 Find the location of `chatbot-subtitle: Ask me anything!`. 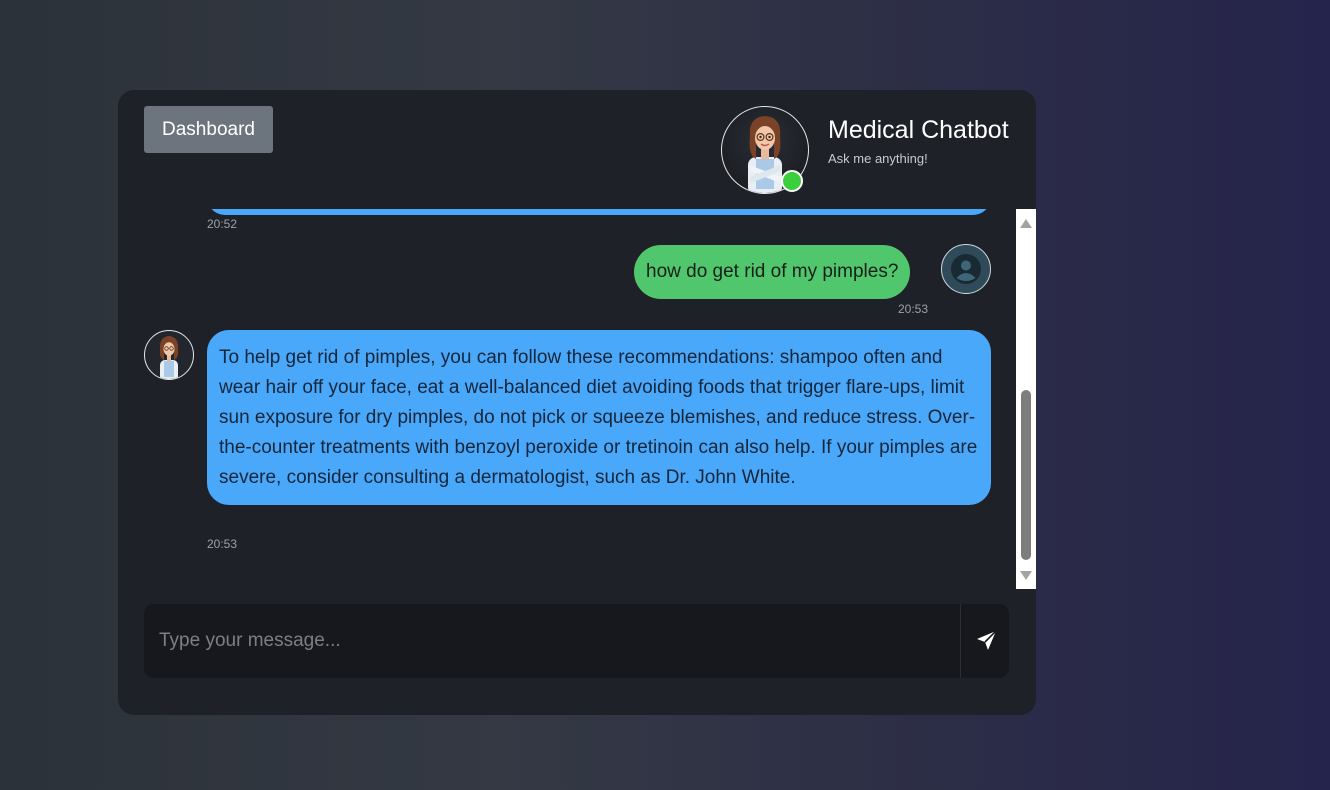

chatbot-subtitle: Ask me anything! is located at coordinates (878, 158).